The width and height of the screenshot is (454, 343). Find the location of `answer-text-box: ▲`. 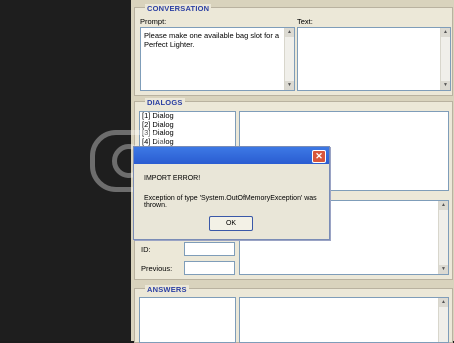

answer-text-box: ▲ is located at coordinates (344, 320).